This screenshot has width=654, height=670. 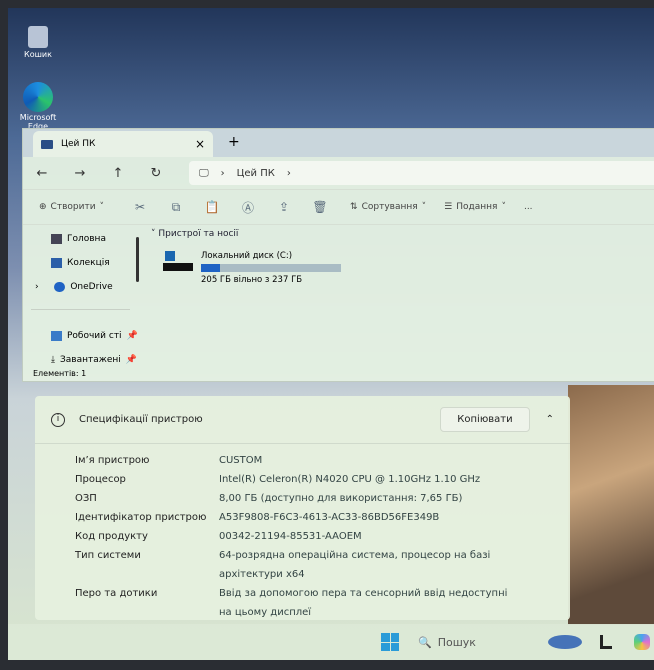 I want to click on sidebar-item-home: Головна, so click(x=80, y=239).